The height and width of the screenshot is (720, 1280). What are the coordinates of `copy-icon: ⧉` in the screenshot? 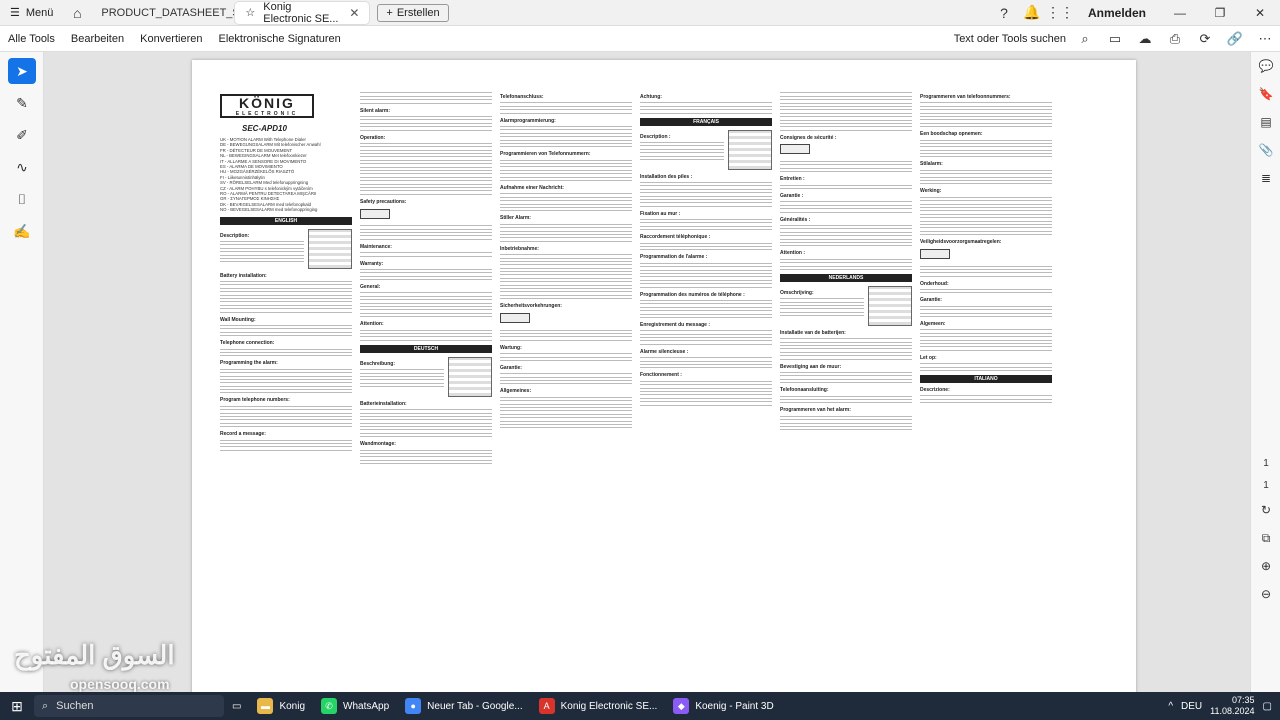 It's located at (1265, 538).